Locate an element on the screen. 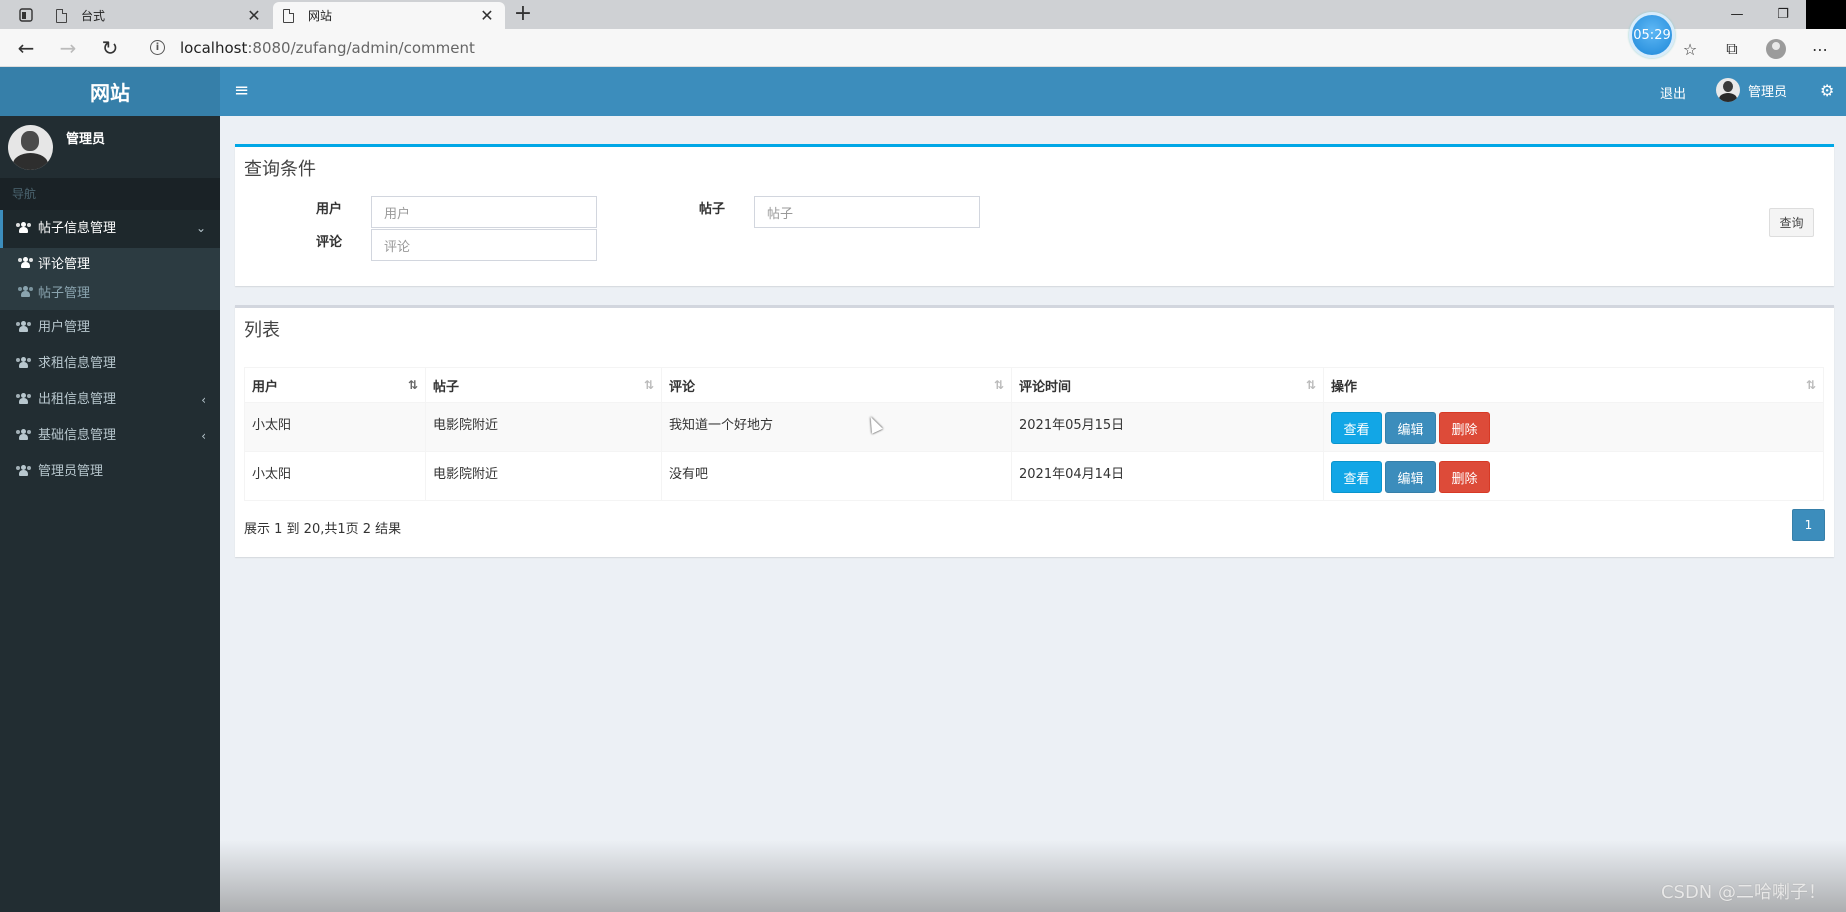 The width and height of the screenshot is (1846, 912). tab-title: 台式 is located at coordinates (93, 16).